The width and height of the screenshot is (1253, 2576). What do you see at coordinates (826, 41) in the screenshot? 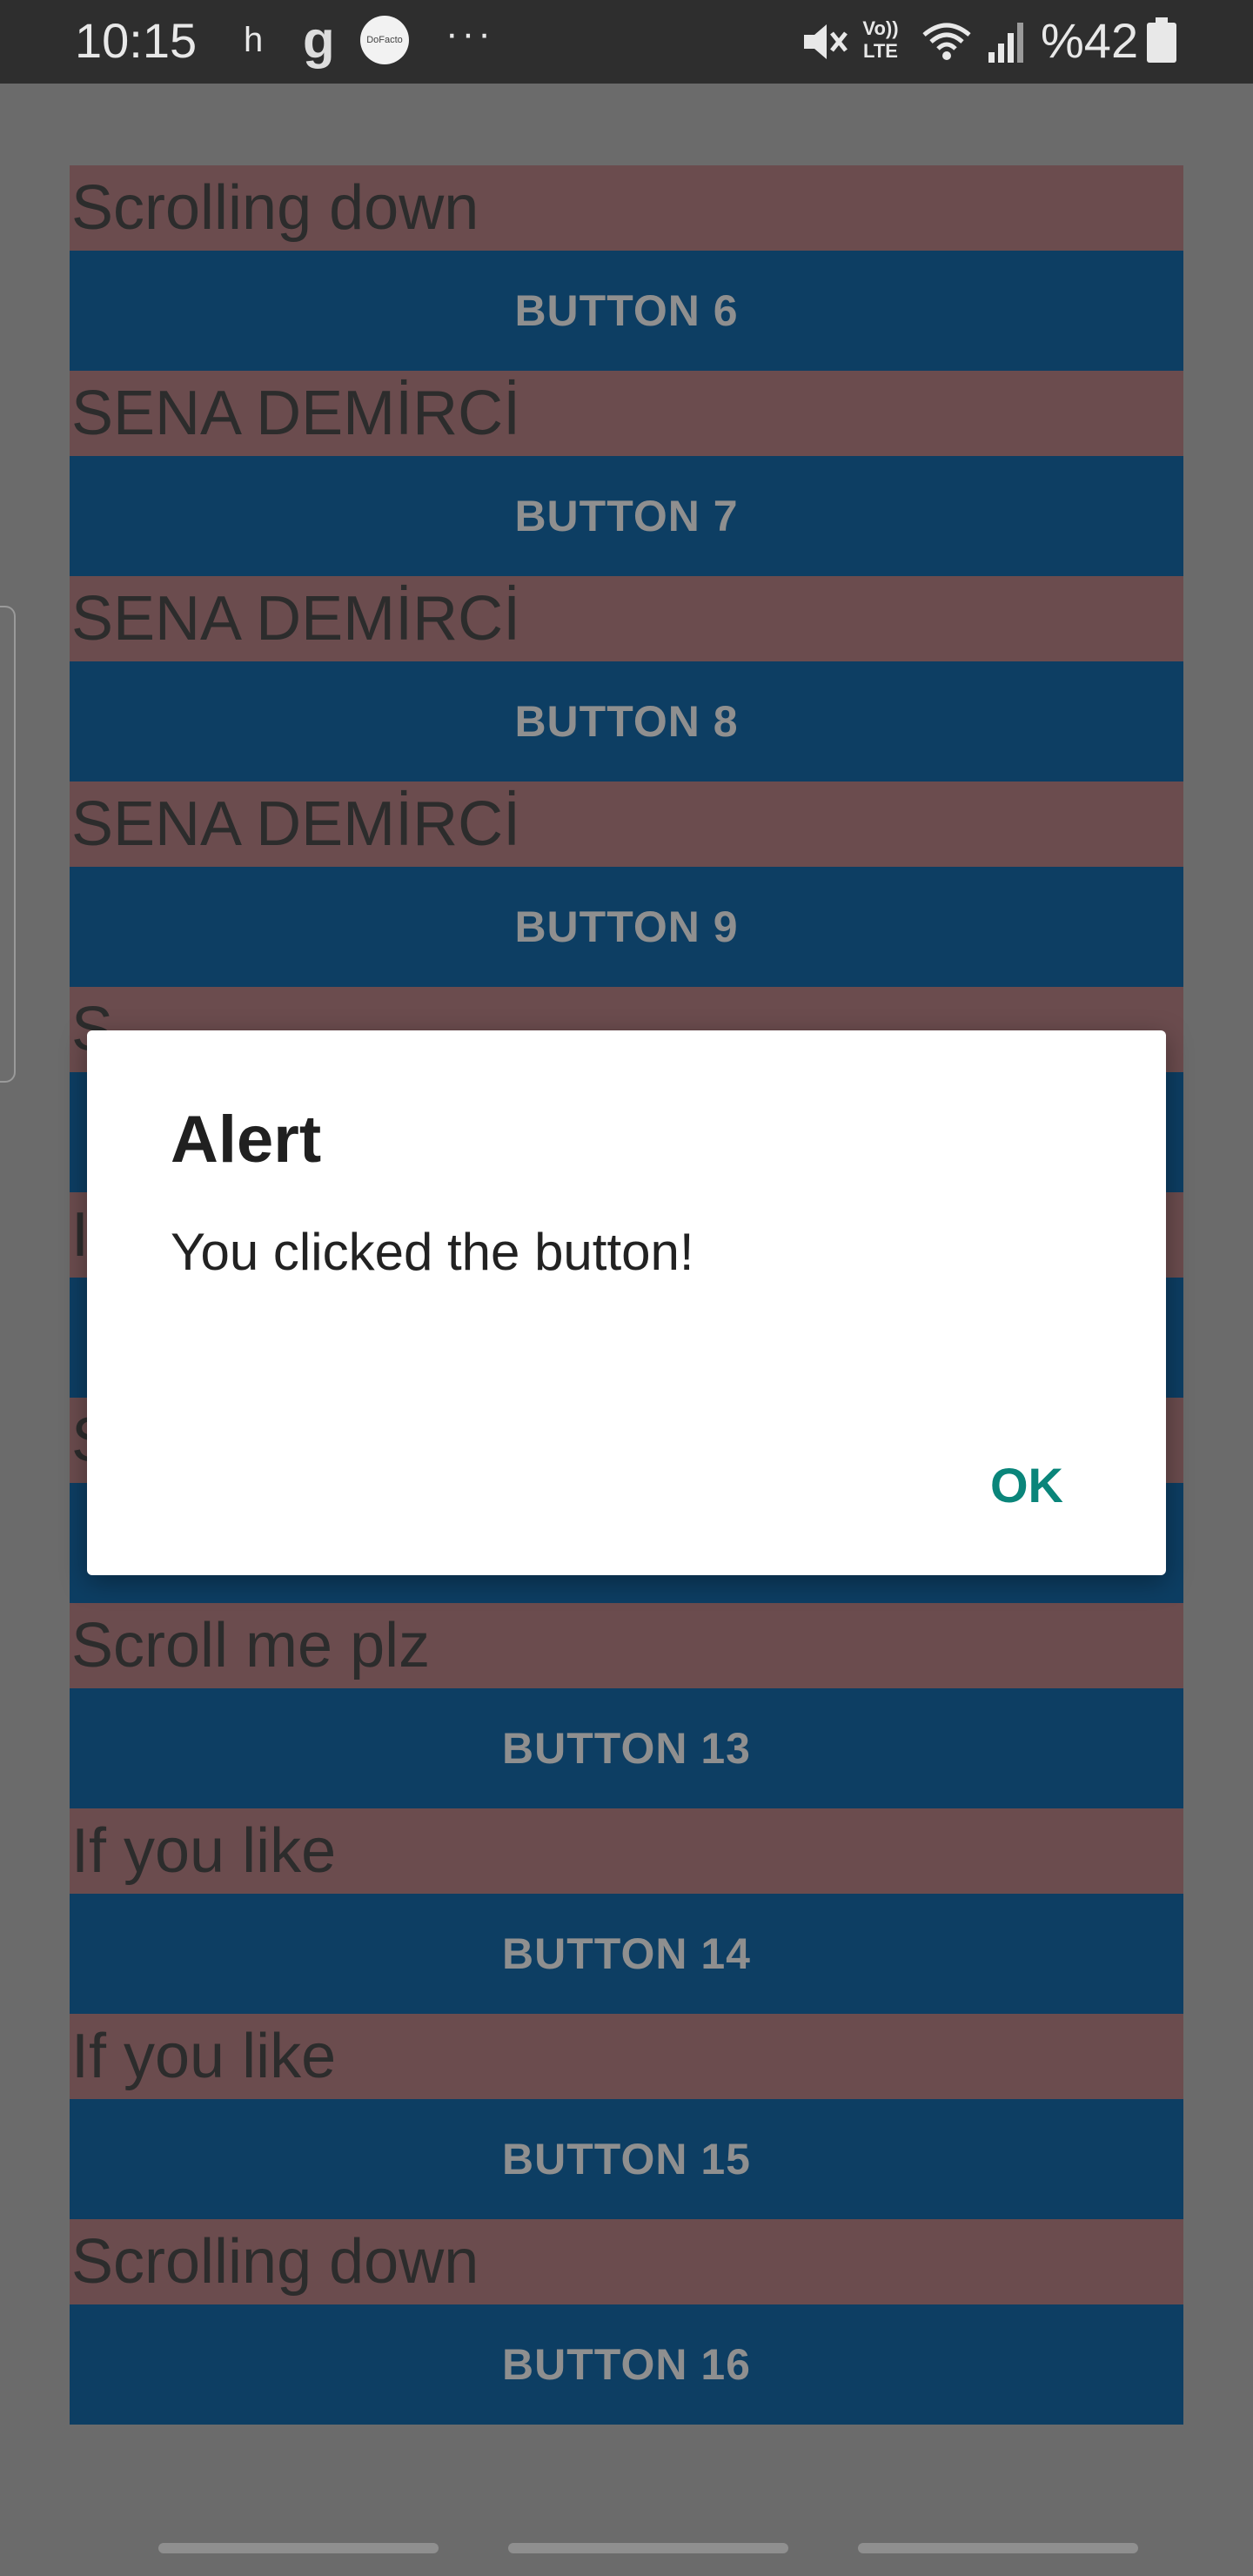
I see `mute-icon` at bounding box center [826, 41].